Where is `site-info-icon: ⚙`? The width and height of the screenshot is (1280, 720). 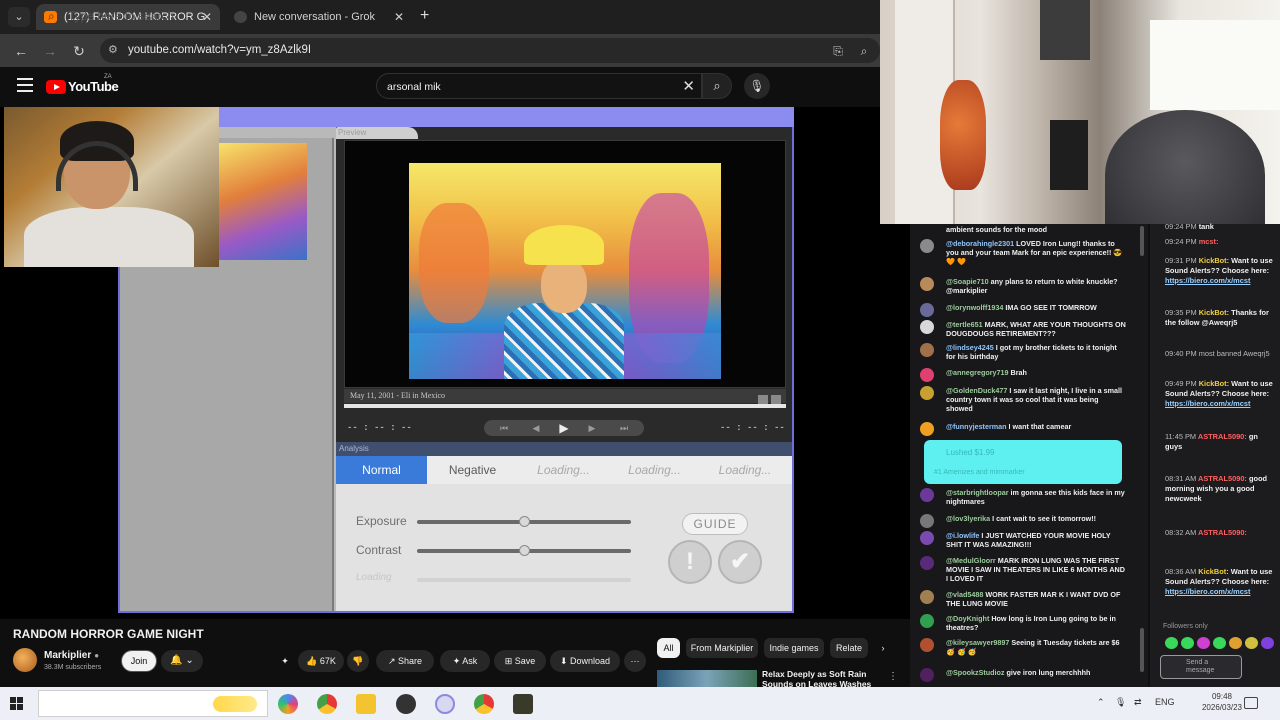 site-info-icon: ⚙ is located at coordinates (114, 50).